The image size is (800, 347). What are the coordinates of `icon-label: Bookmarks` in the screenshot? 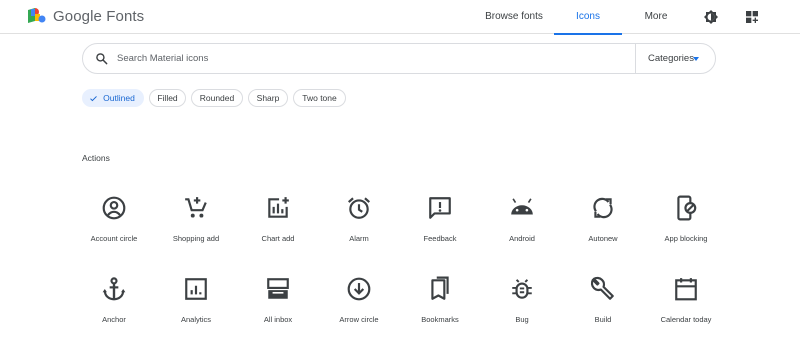 It's located at (440, 319).